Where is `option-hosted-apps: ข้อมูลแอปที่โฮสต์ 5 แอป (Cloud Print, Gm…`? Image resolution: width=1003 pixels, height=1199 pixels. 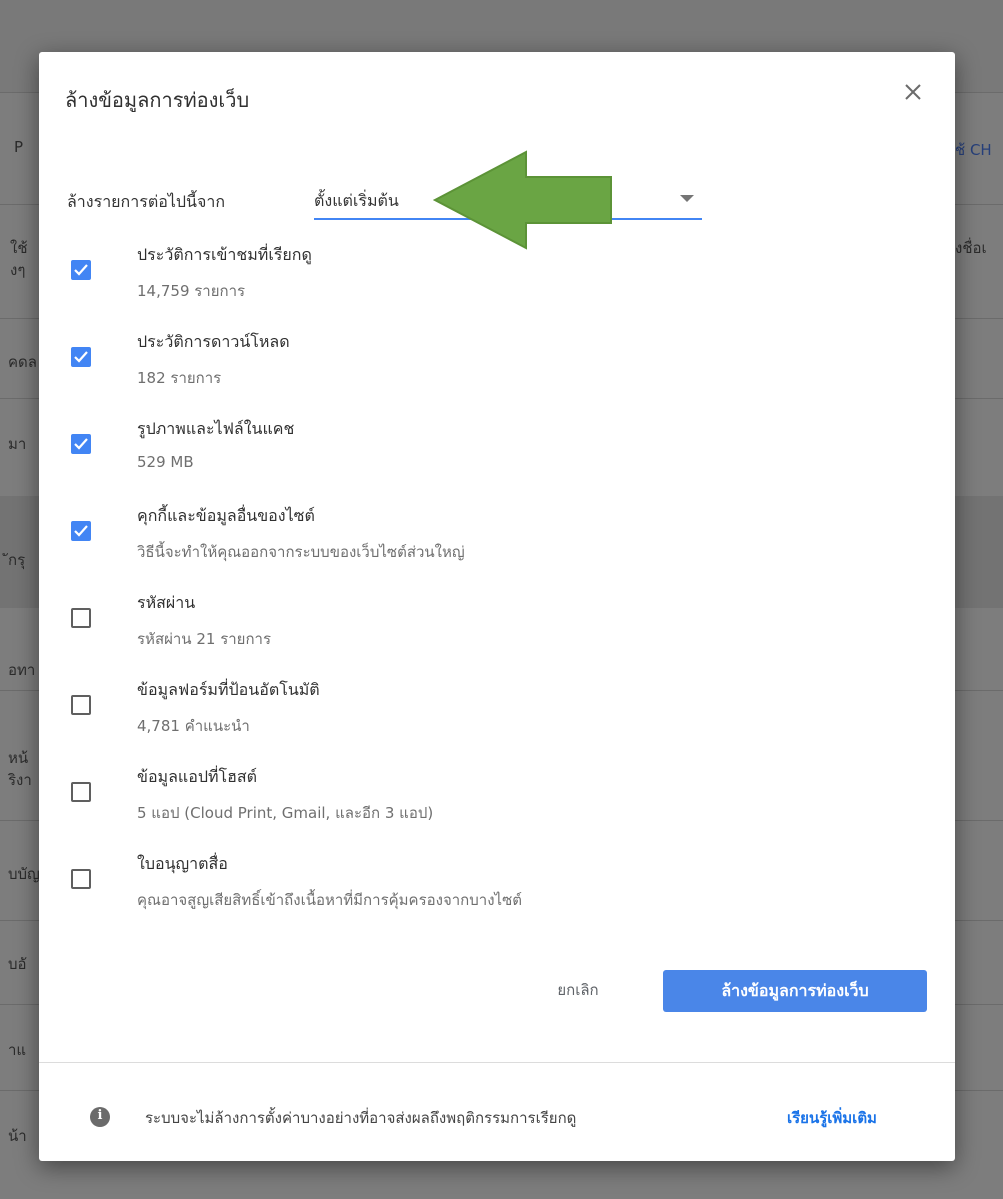
option-hosted-apps: ข้อมูลแอปที่โฮสต์ 5 แอป (Cloud Print, Gm… is located at coordinates (497, 800).